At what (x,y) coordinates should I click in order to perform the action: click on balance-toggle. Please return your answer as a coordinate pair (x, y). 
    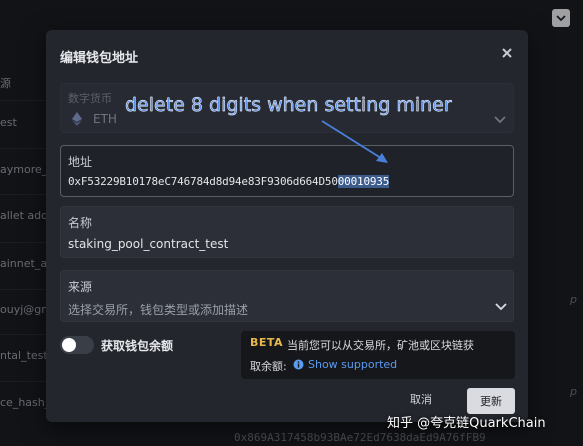
    Looking at the image, I should click on (77, 345).